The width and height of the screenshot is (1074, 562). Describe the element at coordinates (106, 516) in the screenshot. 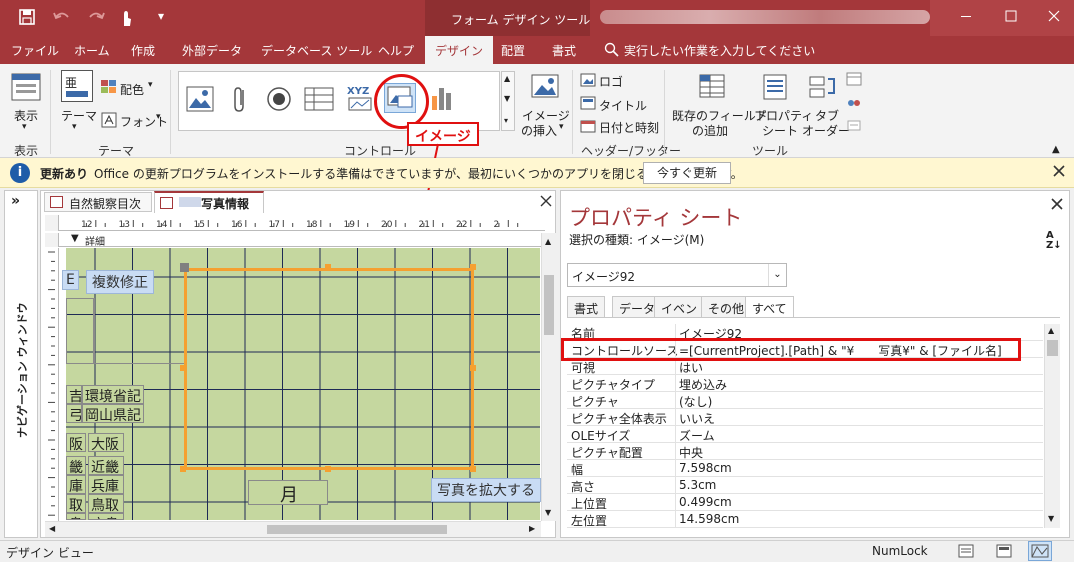

I see `text-field: 広島` at that location.